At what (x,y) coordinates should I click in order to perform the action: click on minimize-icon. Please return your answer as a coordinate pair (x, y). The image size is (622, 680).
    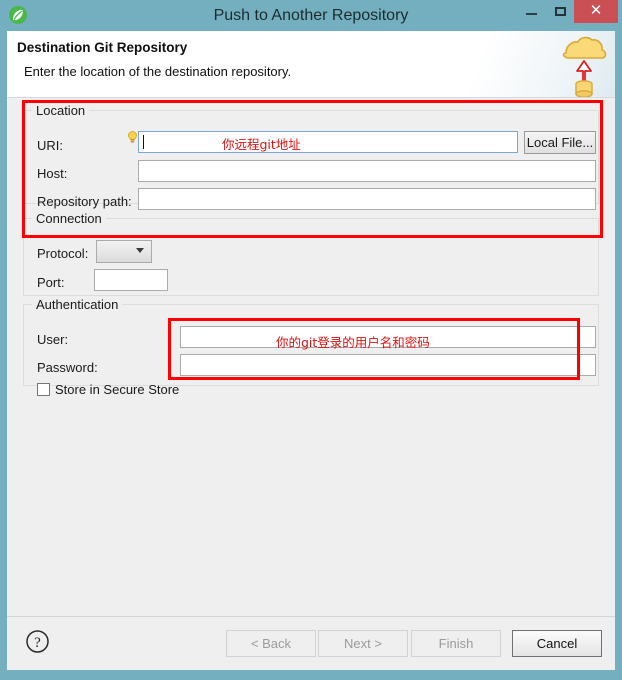
    Looking at the image, I should click on (531, 14).